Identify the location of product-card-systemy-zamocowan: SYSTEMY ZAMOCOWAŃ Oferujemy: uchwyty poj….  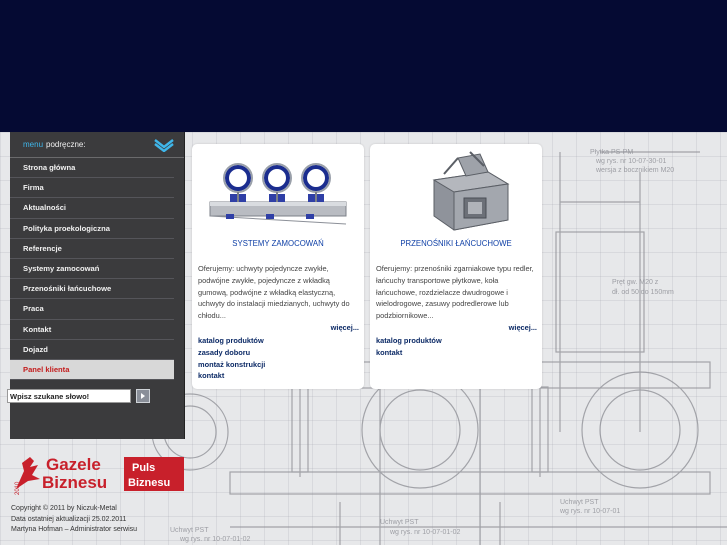
(278, 266).